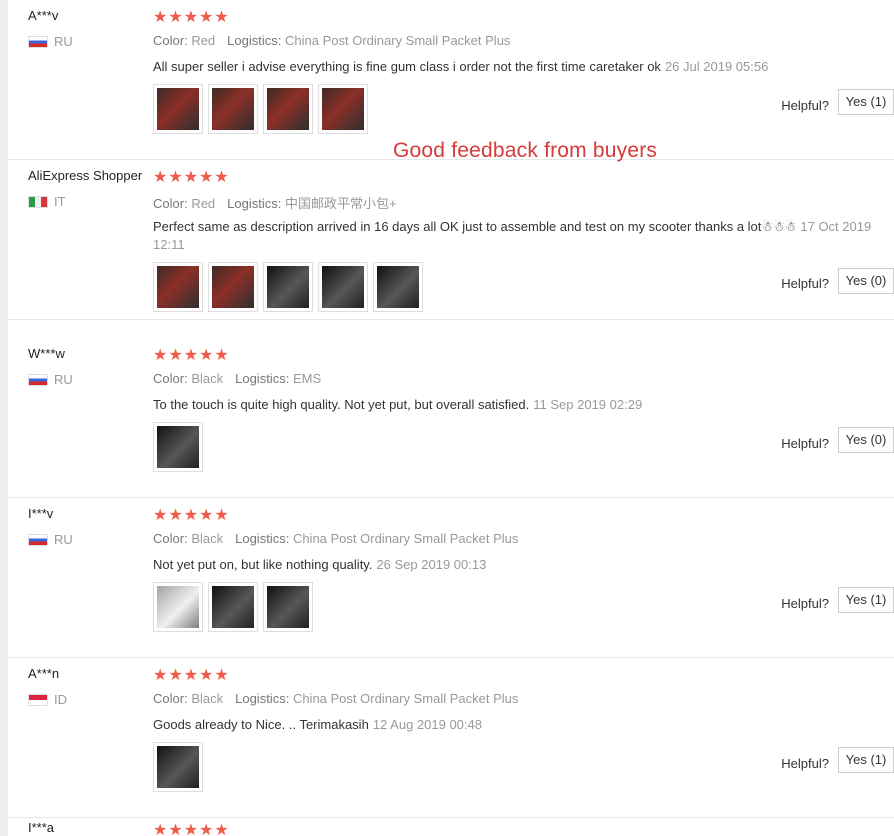 The image size is (894, 836). Describe the element at coordinates (38, 201) in the screenshot. I see `it-flag-icon` at that location.